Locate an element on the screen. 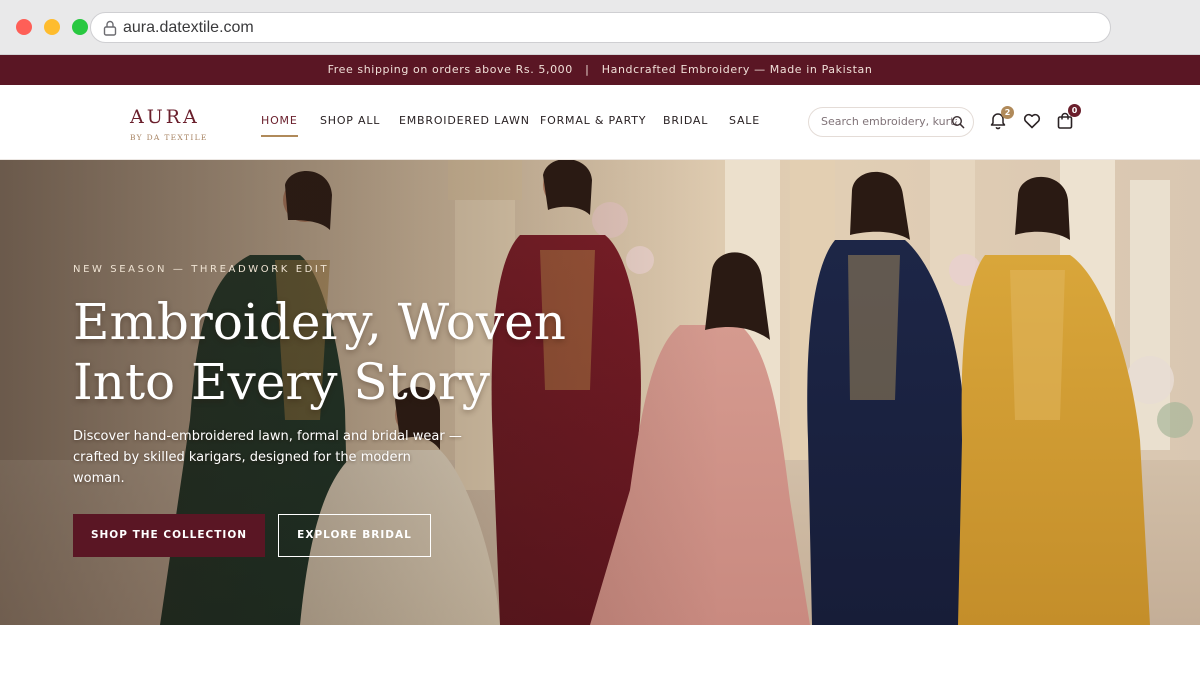 The image size is (1200, 700). address-bar: aura.datextile.com is located at coordinates (600, 27).